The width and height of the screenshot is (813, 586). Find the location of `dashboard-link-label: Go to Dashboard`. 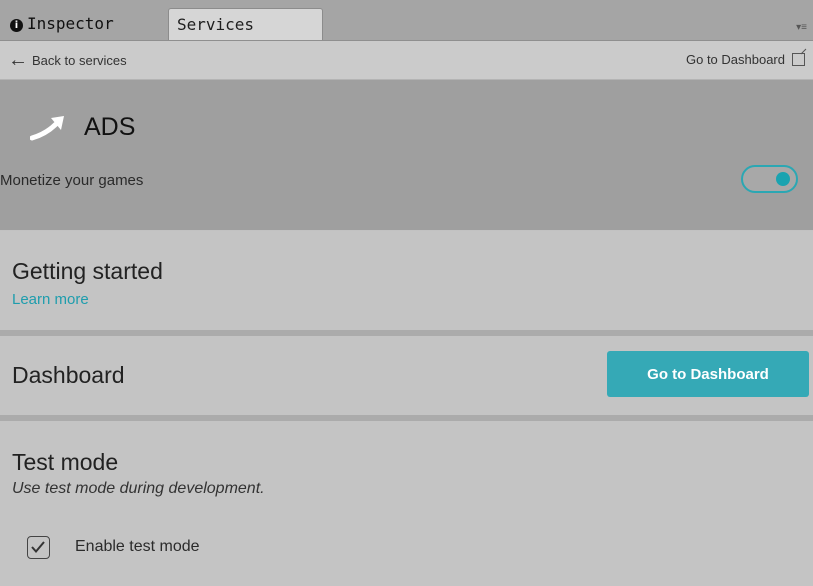

dashboard-link-label: Go to Dashboard is located at coordinates (735, 59).